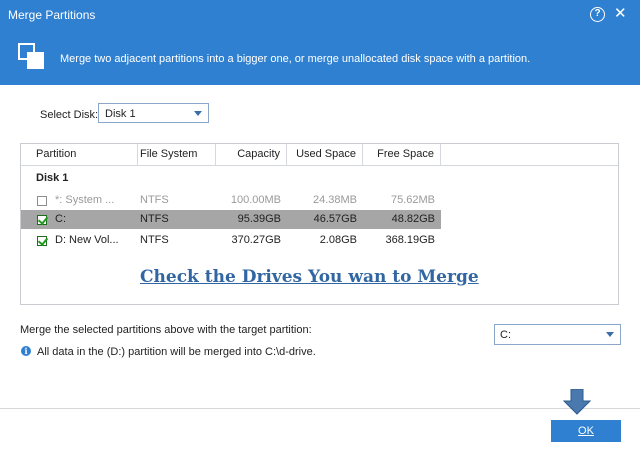 Image resolution: width=640 pixels, height=456 pixels. I want to click on column-header-partition: Partition, so click(87, 154).